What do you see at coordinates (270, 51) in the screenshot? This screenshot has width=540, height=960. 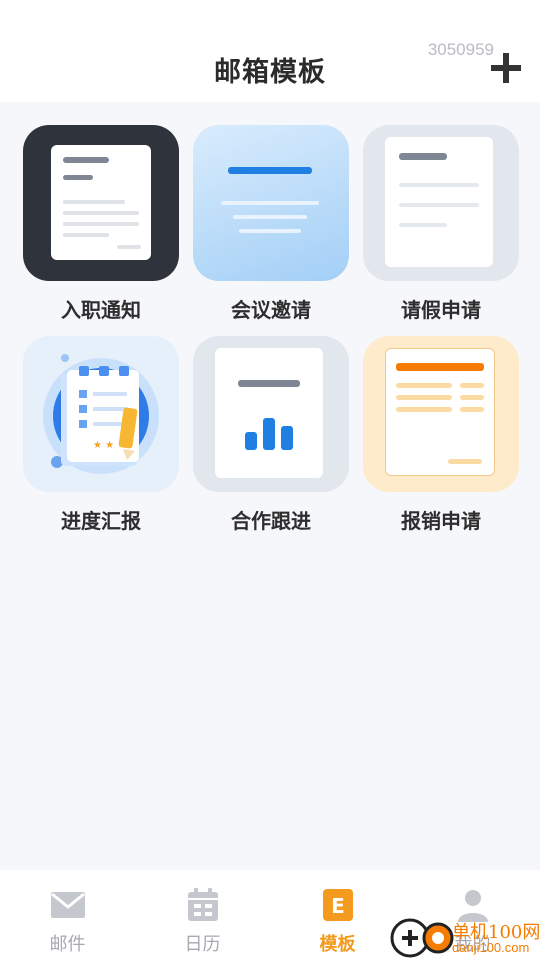 I see `header: 邮箱模板 3050959` at bounding box center [270, 51].